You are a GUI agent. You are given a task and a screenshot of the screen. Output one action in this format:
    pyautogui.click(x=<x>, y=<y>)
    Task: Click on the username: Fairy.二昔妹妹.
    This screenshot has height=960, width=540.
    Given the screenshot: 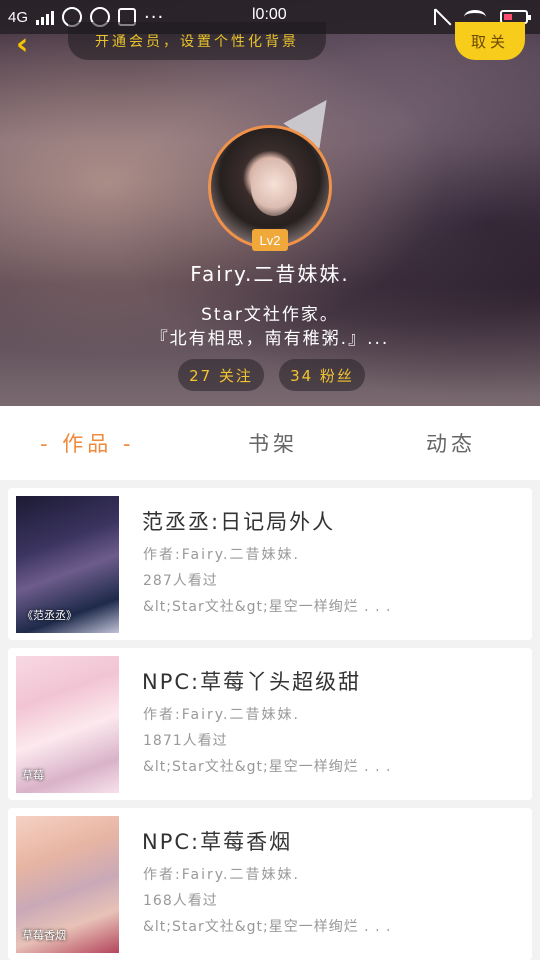 What is the action you would take?
    pyautogui.click(x=270, y=274)
    